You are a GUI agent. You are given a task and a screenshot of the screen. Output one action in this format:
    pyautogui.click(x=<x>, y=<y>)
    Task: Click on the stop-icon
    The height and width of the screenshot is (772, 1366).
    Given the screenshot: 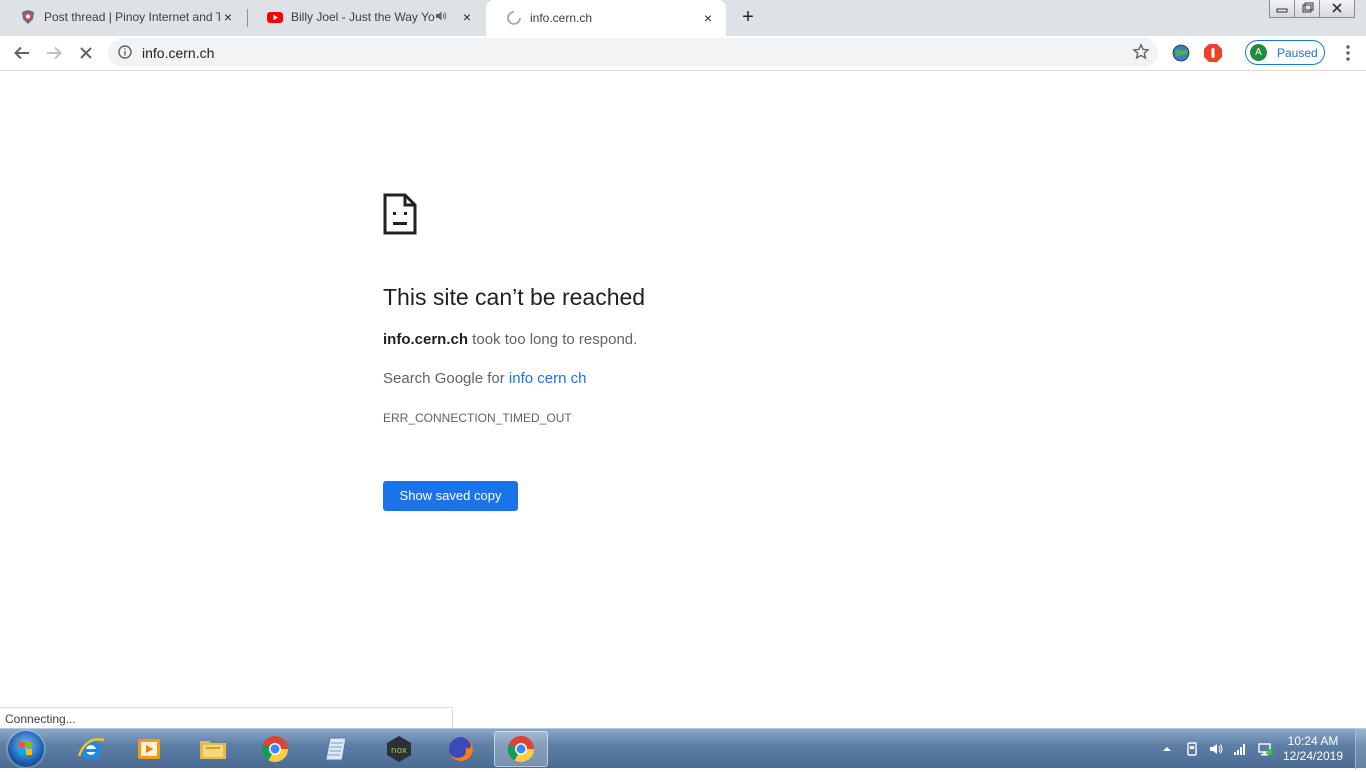 What is the action you would take?
    pyautogui.click(x=86, y=53)
    